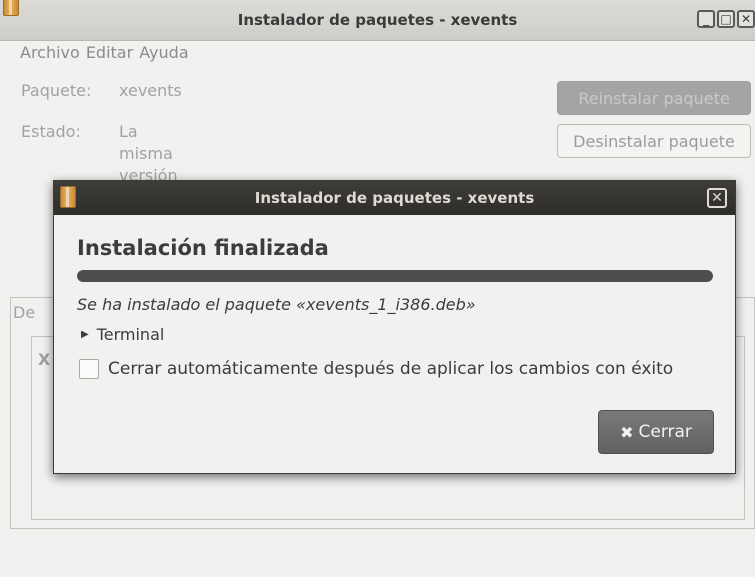 The height and width of the screenshot is (577, 755). What do you see at coordinates (654, 141) in the screenshot?
I see `uninstall-button: Desinstalar paquete` at bounding box center [654, 141].